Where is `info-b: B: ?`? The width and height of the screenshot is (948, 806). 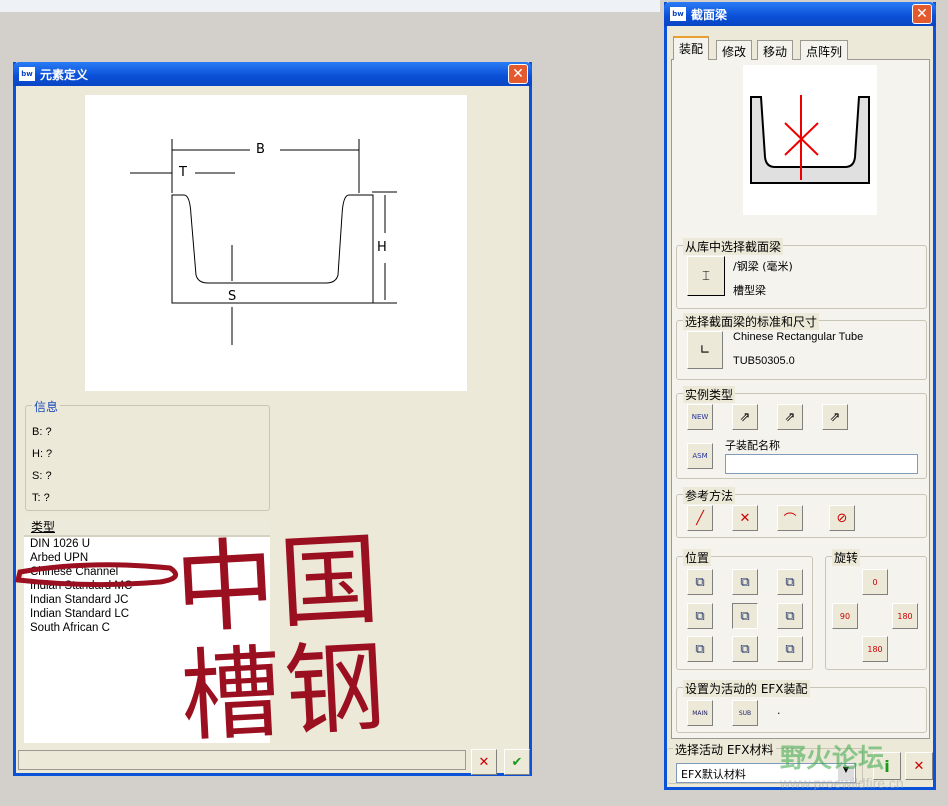
info-b: B: ? is located at coordinates (42, 432).